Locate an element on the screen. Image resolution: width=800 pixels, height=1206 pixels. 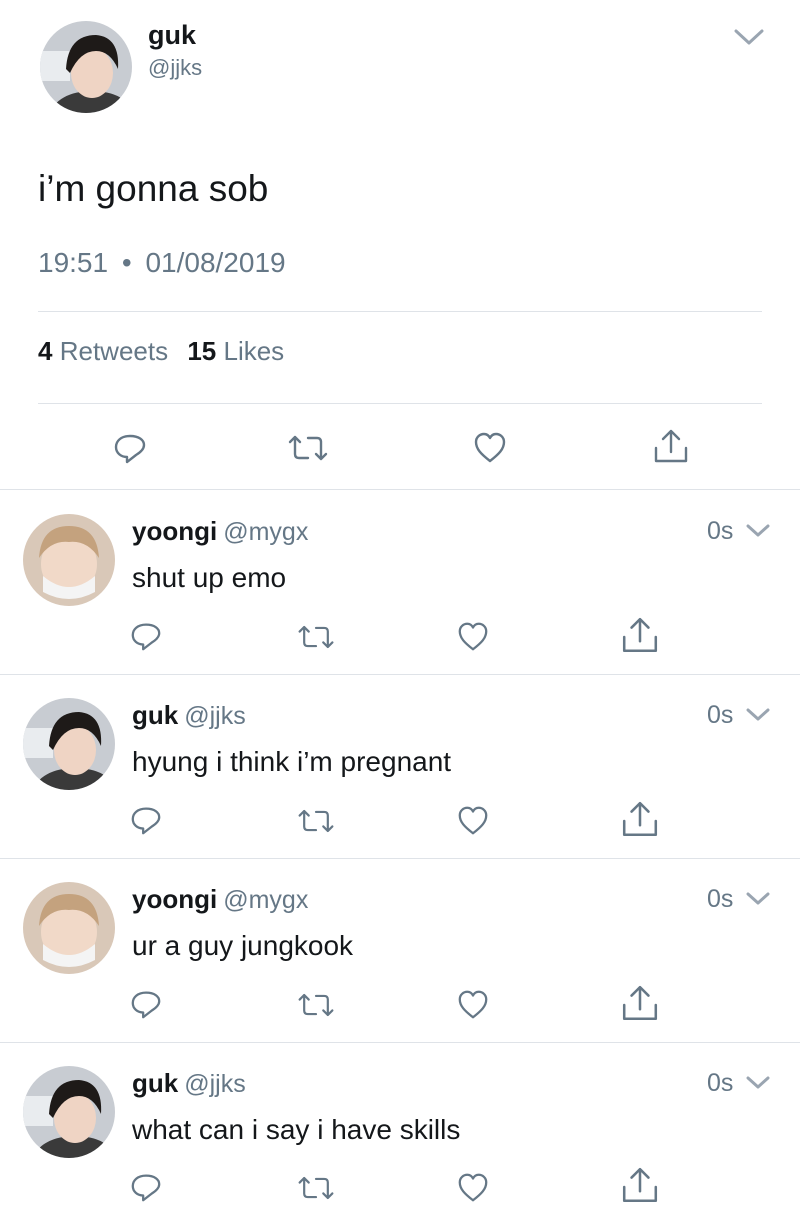
tweet-time: 19:51 is located at coordinates (73, 262).